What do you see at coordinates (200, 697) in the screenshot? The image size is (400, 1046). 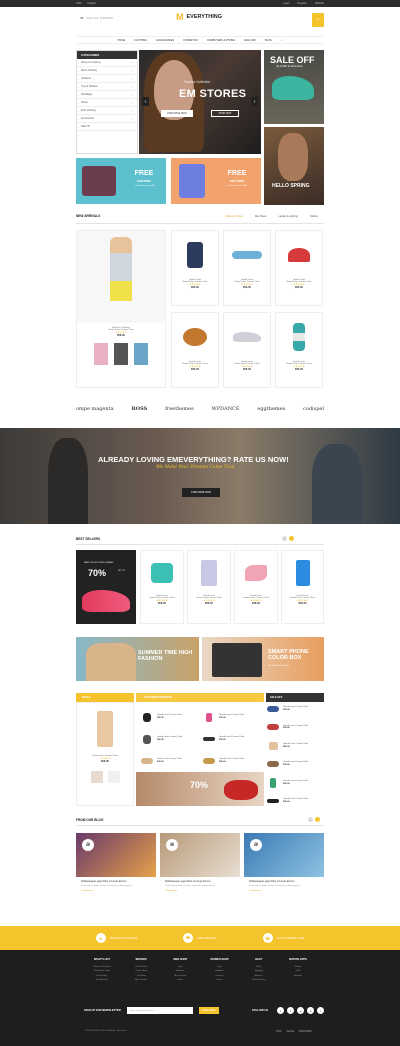 I see `featured-products-tab: FEATURED PRODUCTS` at bounding box center [200, 697].